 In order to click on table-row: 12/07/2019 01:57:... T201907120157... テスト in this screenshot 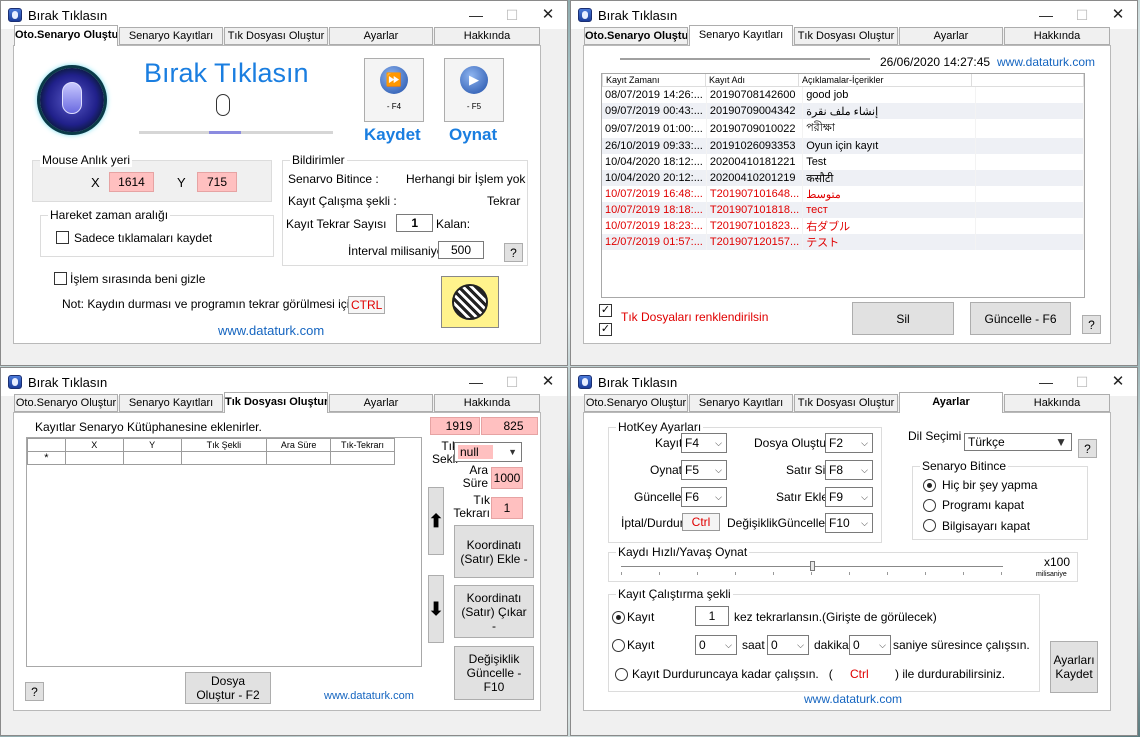, I will do `click(843, 242)`.